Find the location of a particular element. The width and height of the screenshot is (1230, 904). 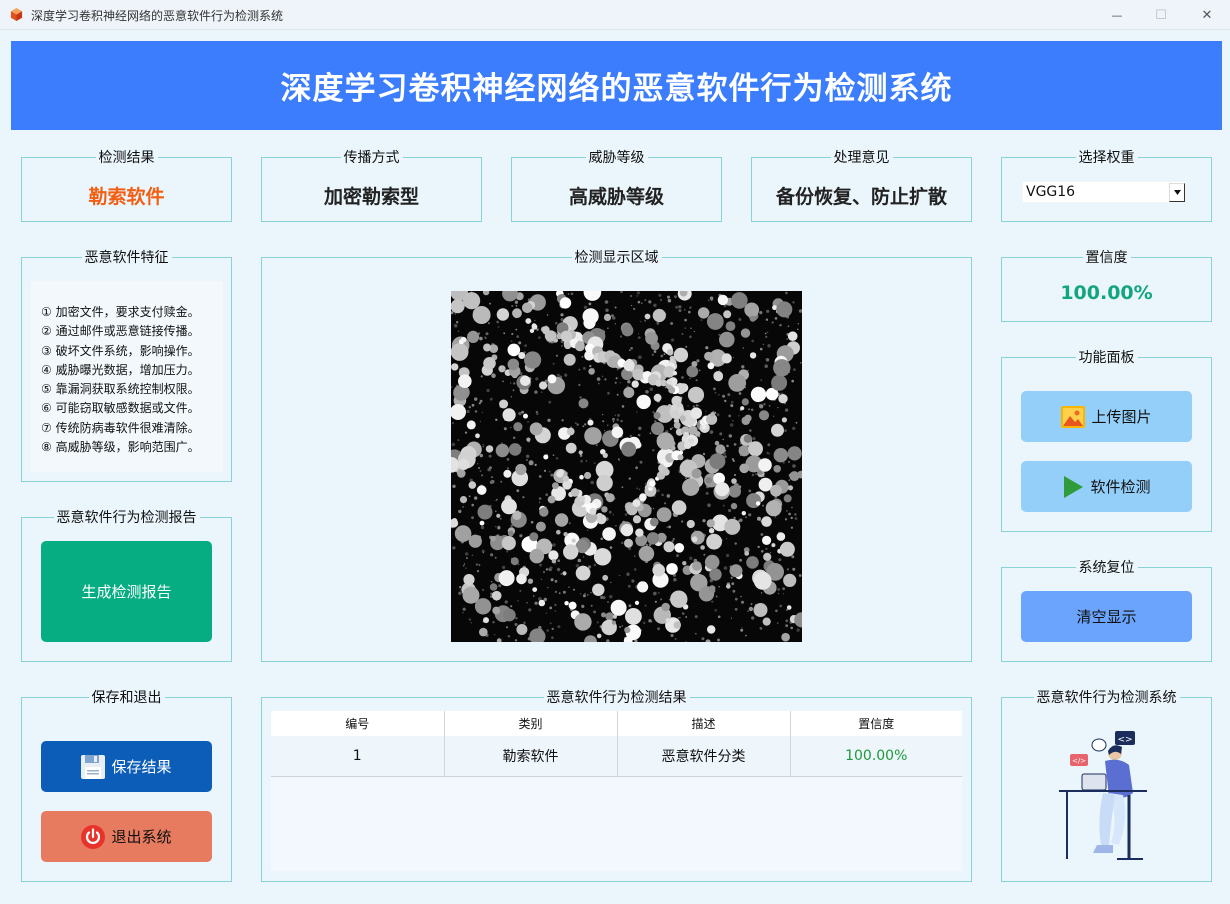

report-title: 恶意软件行为检测报告 is located at coordinates (126, 518).